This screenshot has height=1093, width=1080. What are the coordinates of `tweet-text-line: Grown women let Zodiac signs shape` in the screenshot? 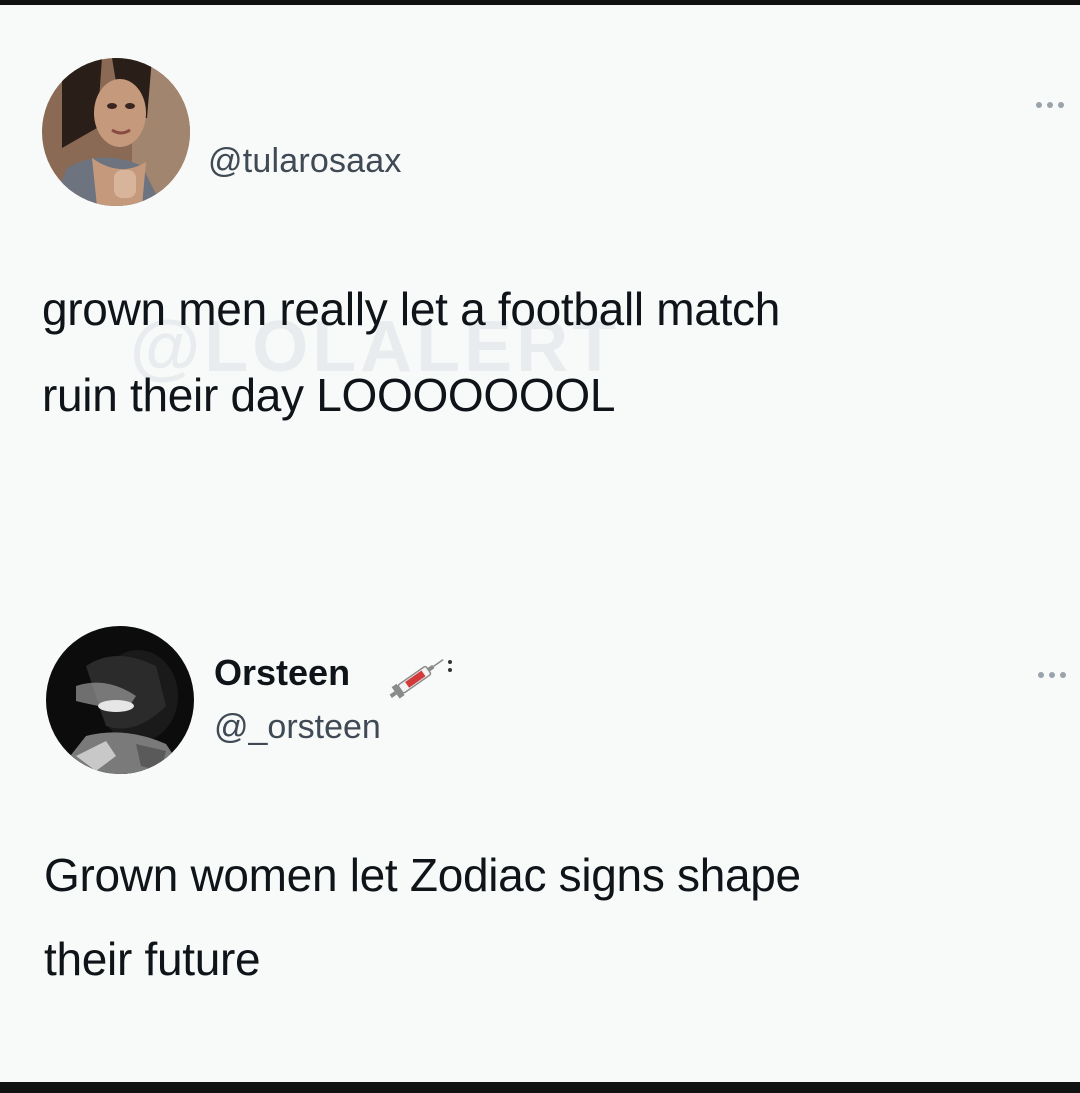 It's located at (422, 875).